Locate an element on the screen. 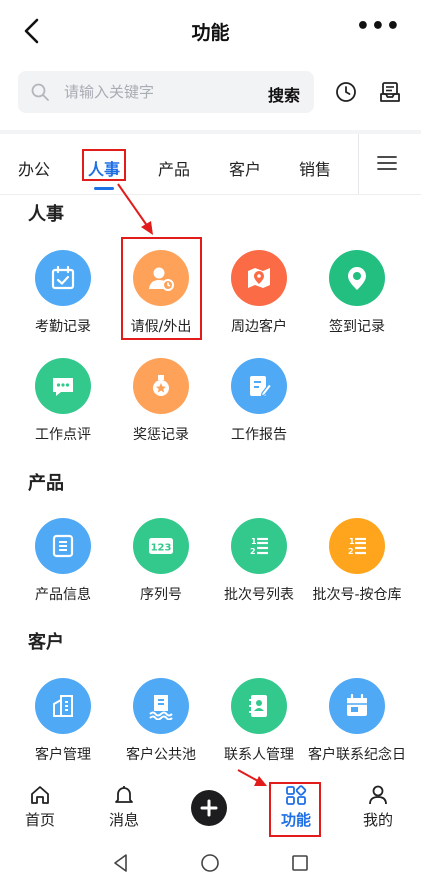 Image resolution: width=421 pixels, height=886 pixels. search-input is located at coordinates (159, 92).